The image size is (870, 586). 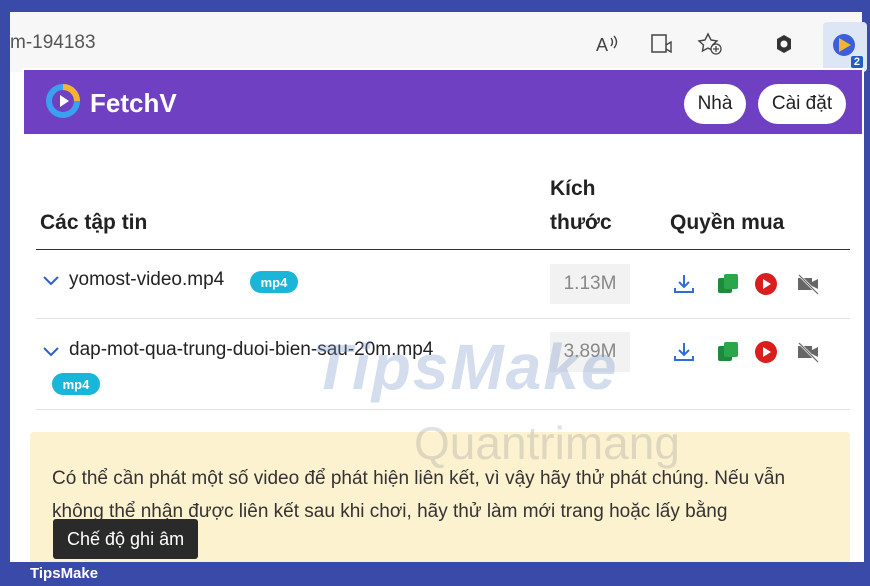 I want to click on add-favorite-icon, so click(x=710, y=44).